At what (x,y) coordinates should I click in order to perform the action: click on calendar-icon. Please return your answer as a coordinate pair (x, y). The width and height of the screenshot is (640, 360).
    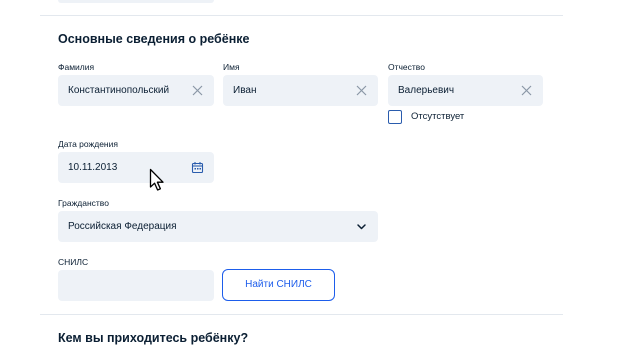
    Looking at the image, I should click on (197, 167).